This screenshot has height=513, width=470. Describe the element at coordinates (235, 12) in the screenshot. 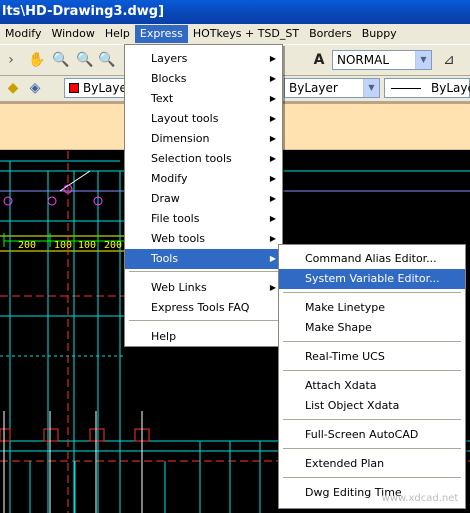

I see `title-bar: lts\HD-Drawing3.dwg]` at that location.